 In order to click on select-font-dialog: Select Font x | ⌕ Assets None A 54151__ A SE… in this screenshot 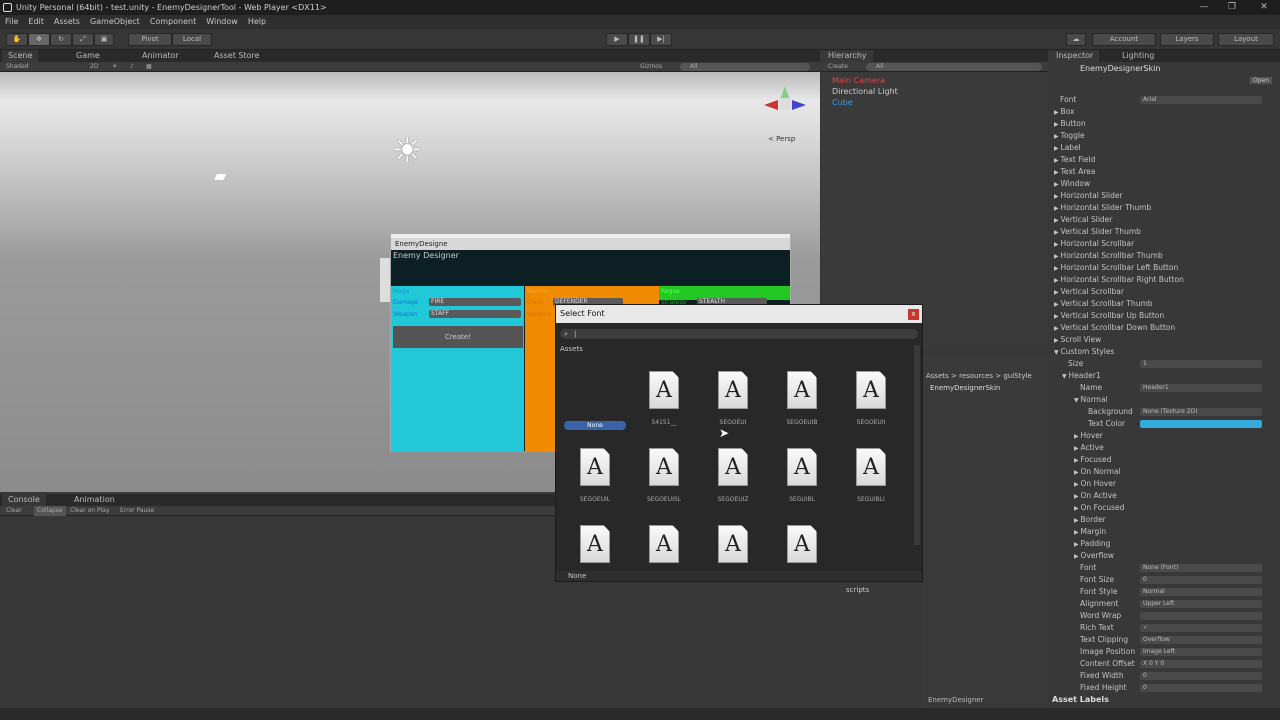, I will do `click(739, 443)`.